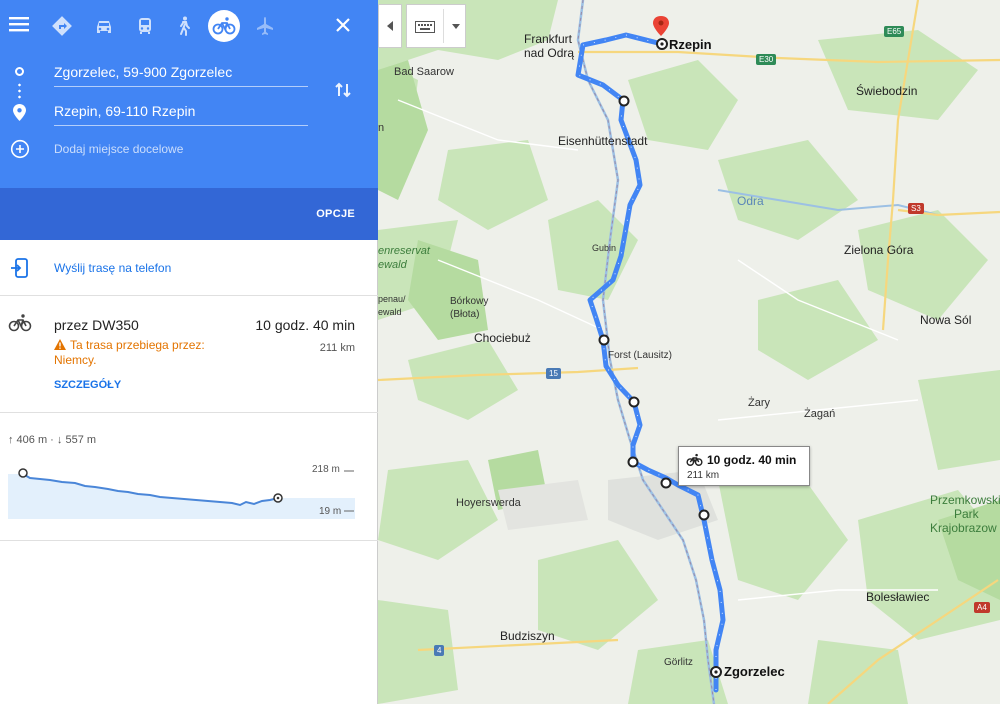  I want to click on add-destination-field: Dodaj miejsce docelowe, so click(118, 149).